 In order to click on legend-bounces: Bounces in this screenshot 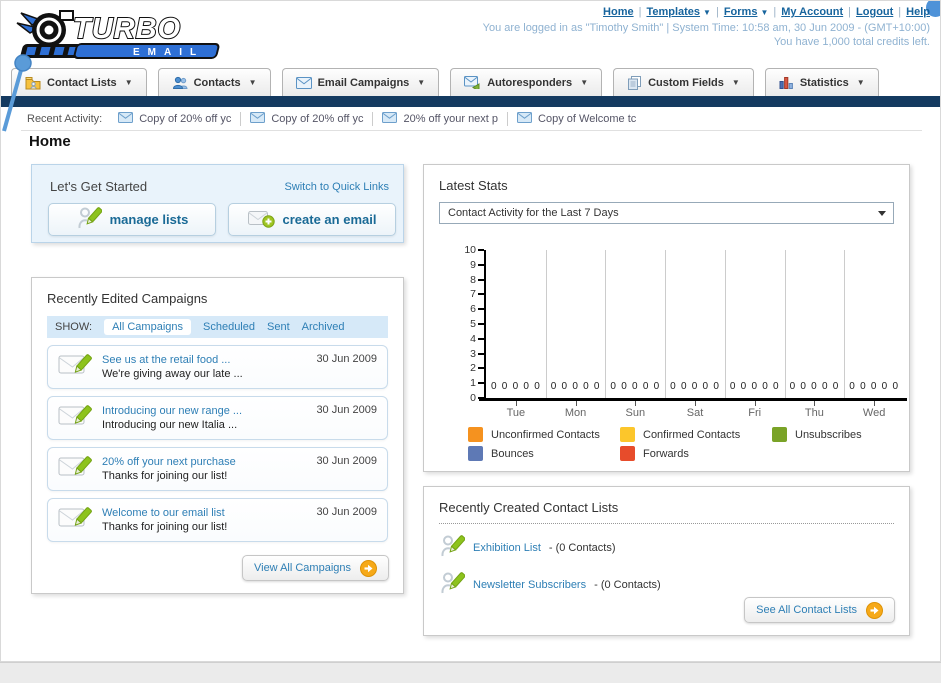, I will do `click(501, 453)`.